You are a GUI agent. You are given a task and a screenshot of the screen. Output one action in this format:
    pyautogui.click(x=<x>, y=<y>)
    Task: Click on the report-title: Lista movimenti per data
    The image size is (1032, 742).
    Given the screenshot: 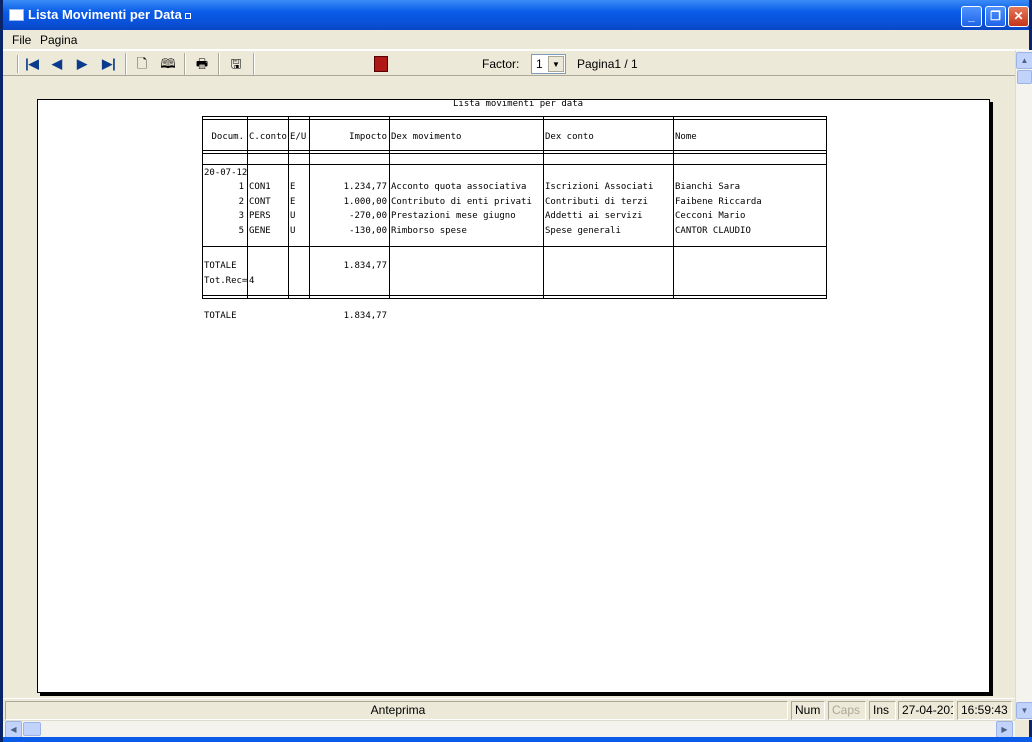 What is the action you would take?
    pyautogui.click(x=518, y=104)
    